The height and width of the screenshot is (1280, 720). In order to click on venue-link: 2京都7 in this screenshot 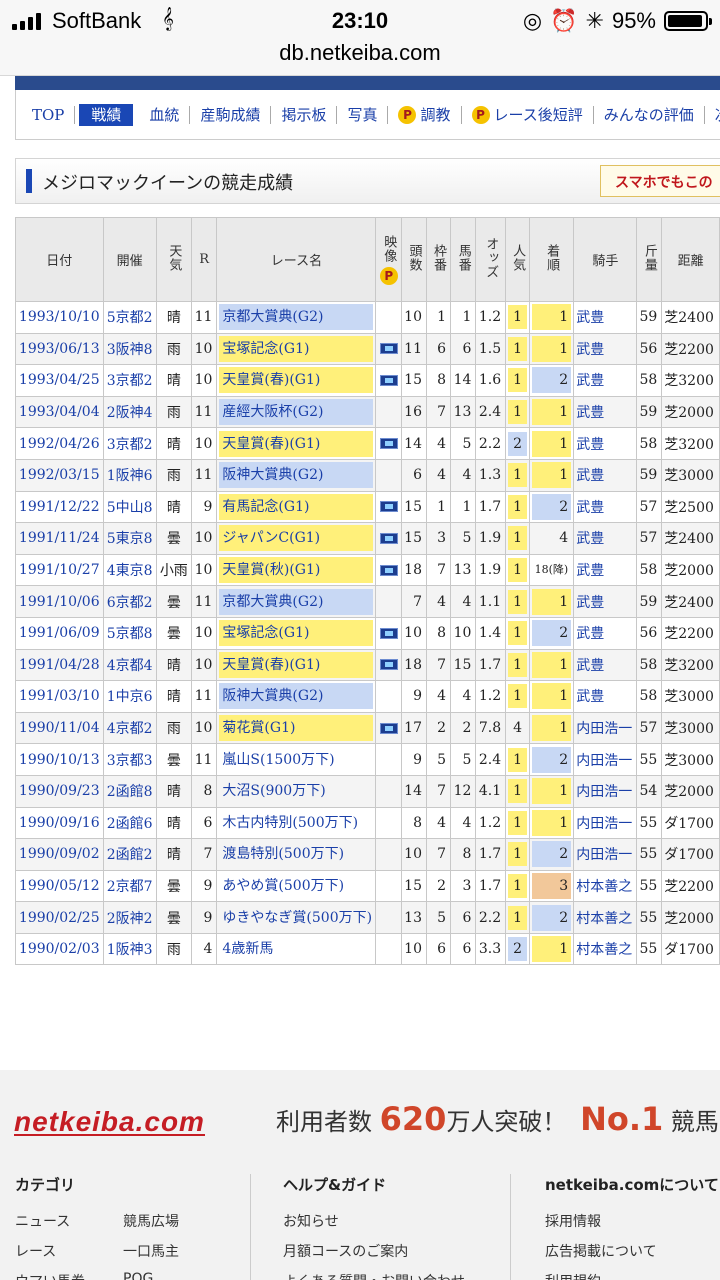, I will do `click(129, 886)`.